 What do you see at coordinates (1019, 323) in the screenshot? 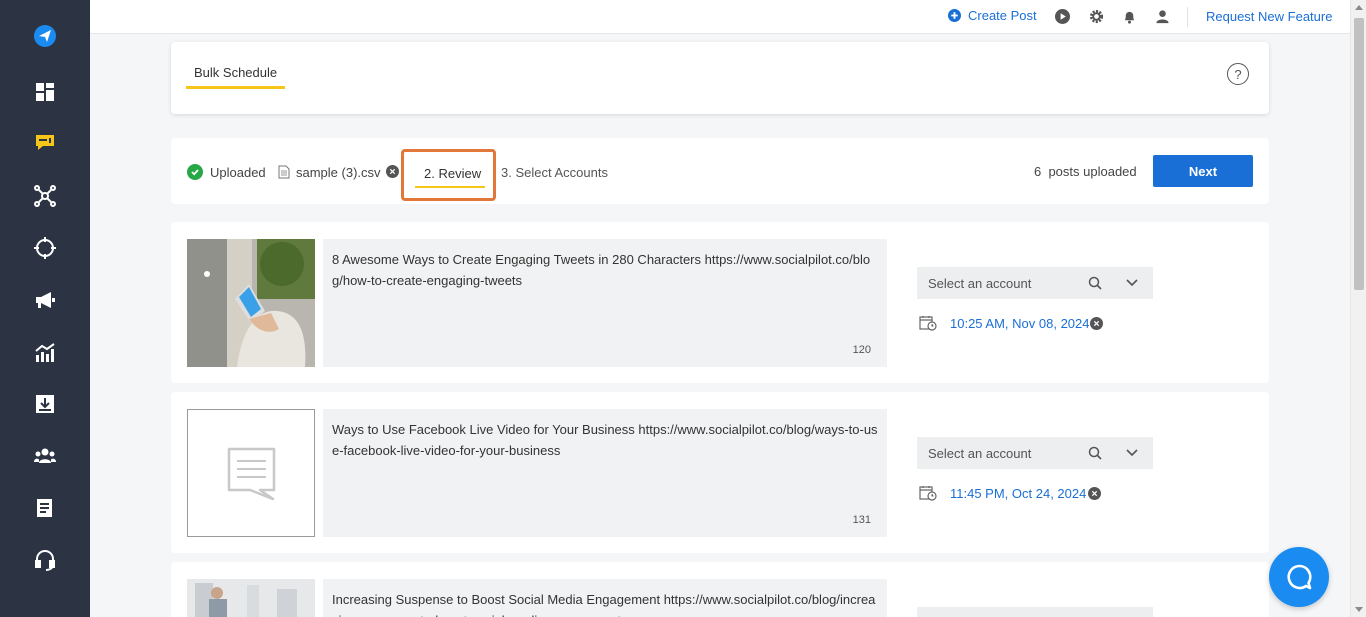
I see `schedule-time: 10:25 AM, Nov 08, 2024` at bounding box center [1019, 323].